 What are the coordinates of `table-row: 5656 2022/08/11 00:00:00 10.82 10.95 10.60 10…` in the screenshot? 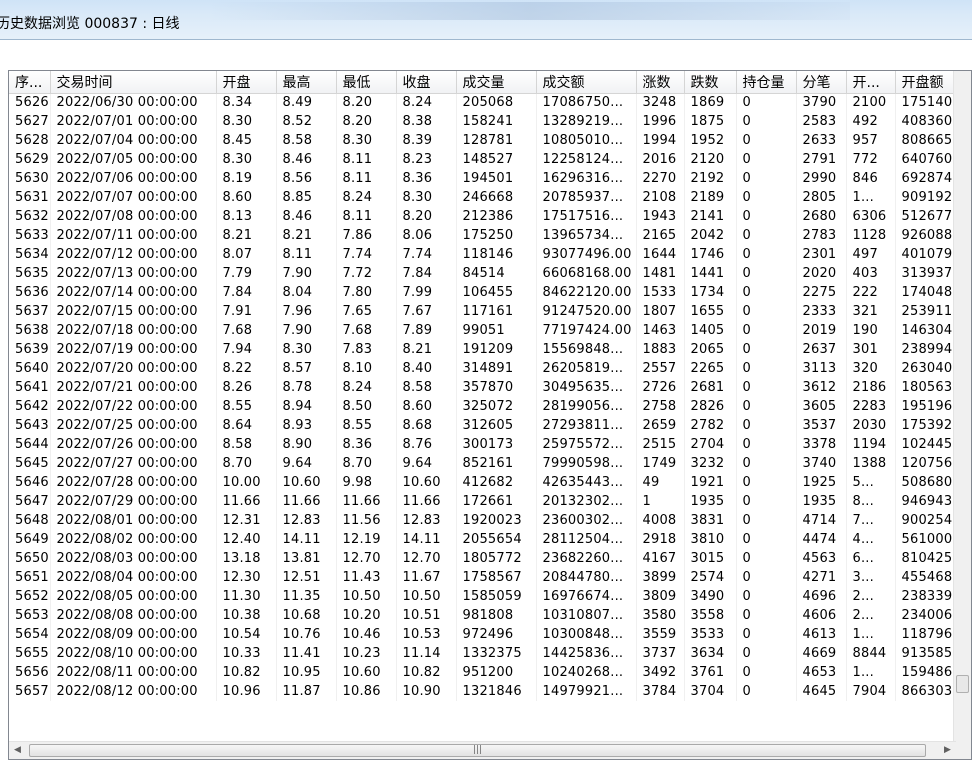 It's located at (488, 672).